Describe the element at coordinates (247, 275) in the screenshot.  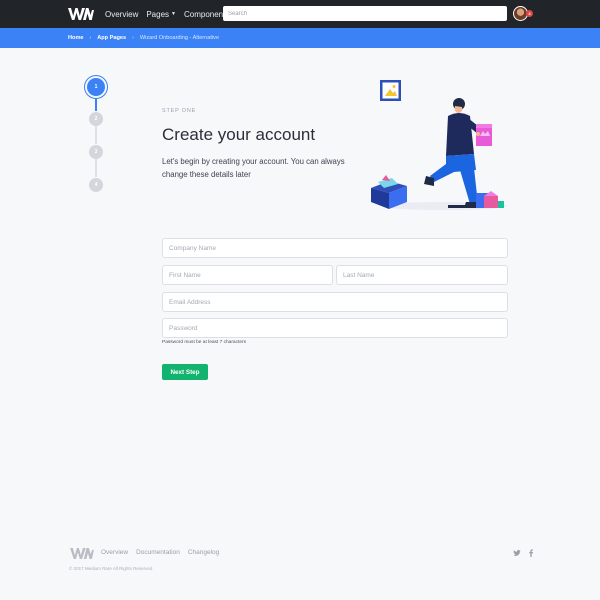
I see `first-name-input` at that location.